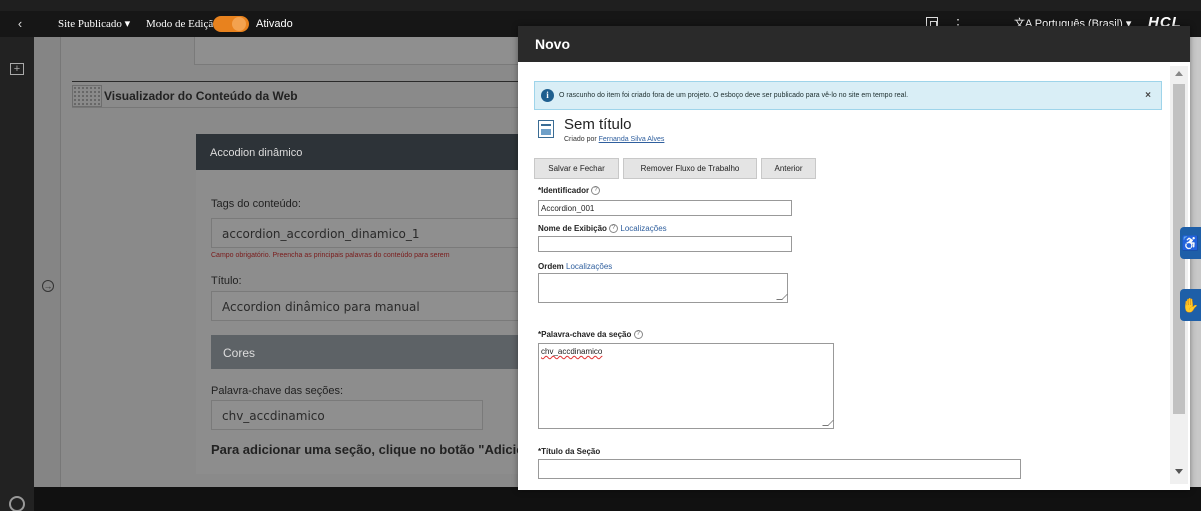  What do you see at coordinates (17, 69) in the screenshot?
I see `add-content-icon: +` at bounding box center [17, 69].